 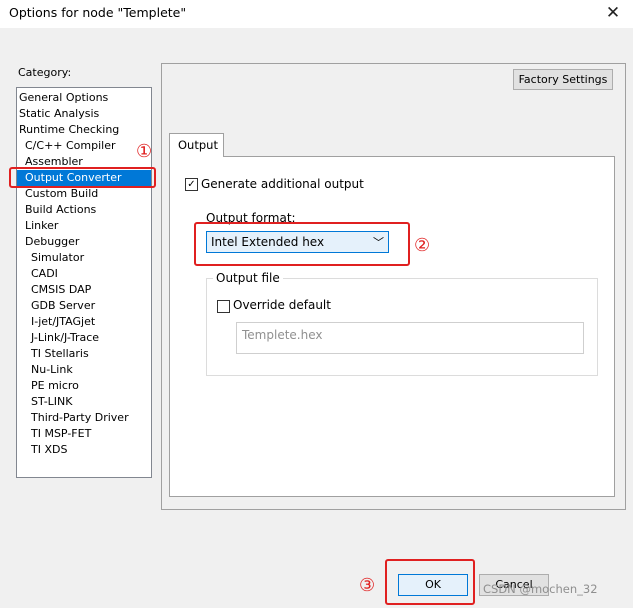 I want to click on category-item-i-jet-jtagjet: I-jet/JTAGjet, so click(x=56, y=322).